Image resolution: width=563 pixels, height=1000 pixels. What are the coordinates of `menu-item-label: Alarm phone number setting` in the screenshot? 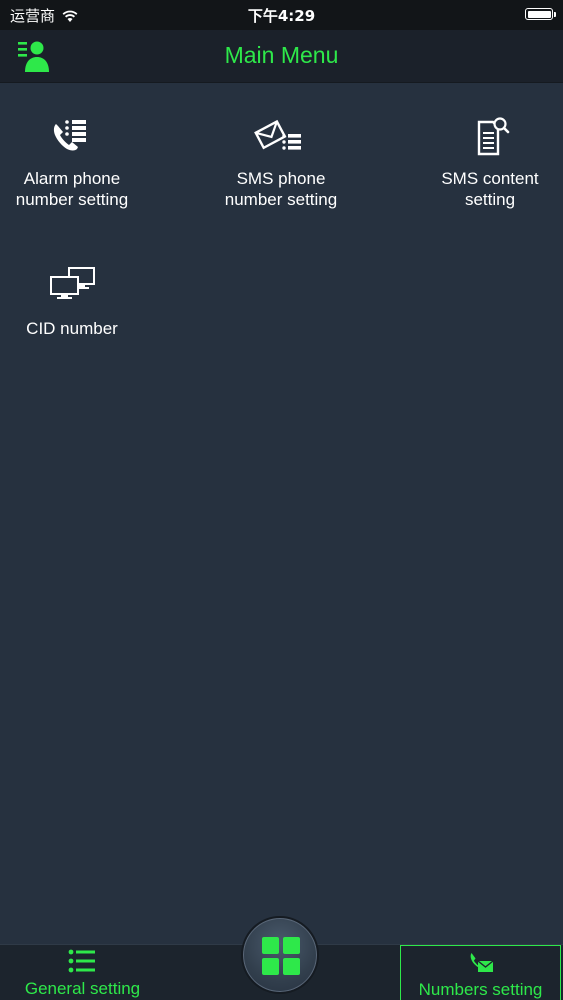 It's located at (72, 189).